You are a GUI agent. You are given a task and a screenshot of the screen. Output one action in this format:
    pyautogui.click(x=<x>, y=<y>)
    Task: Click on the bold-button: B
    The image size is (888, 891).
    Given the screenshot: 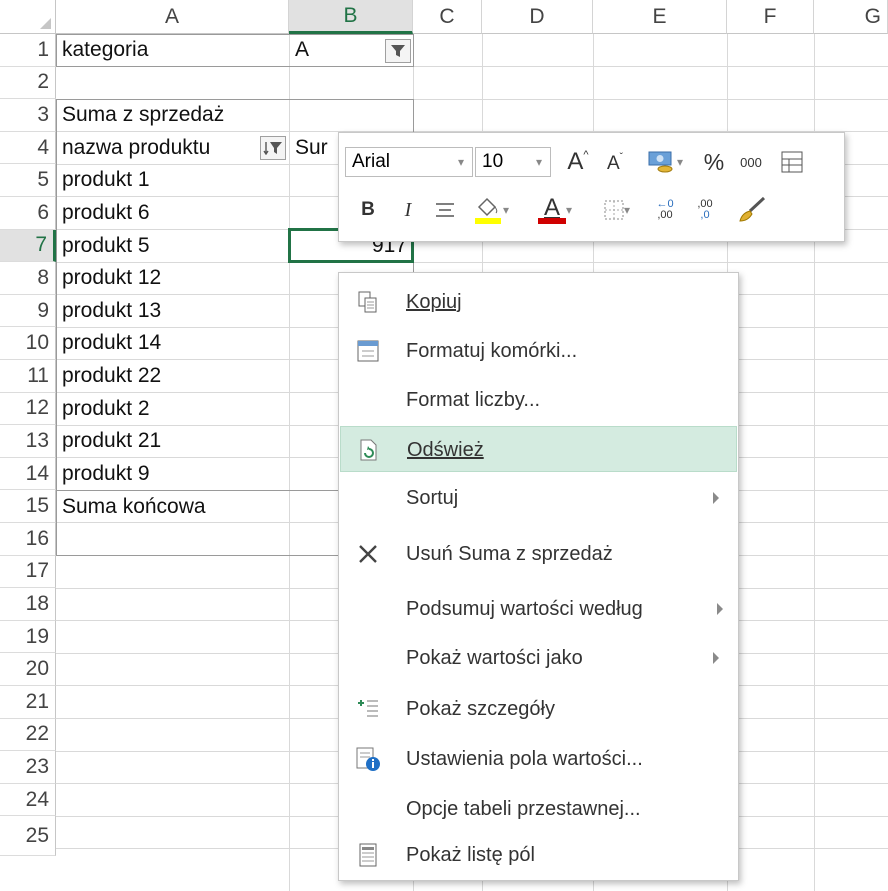 What is the action you would take?
    pyautogui.click(x=368, y=210)
    